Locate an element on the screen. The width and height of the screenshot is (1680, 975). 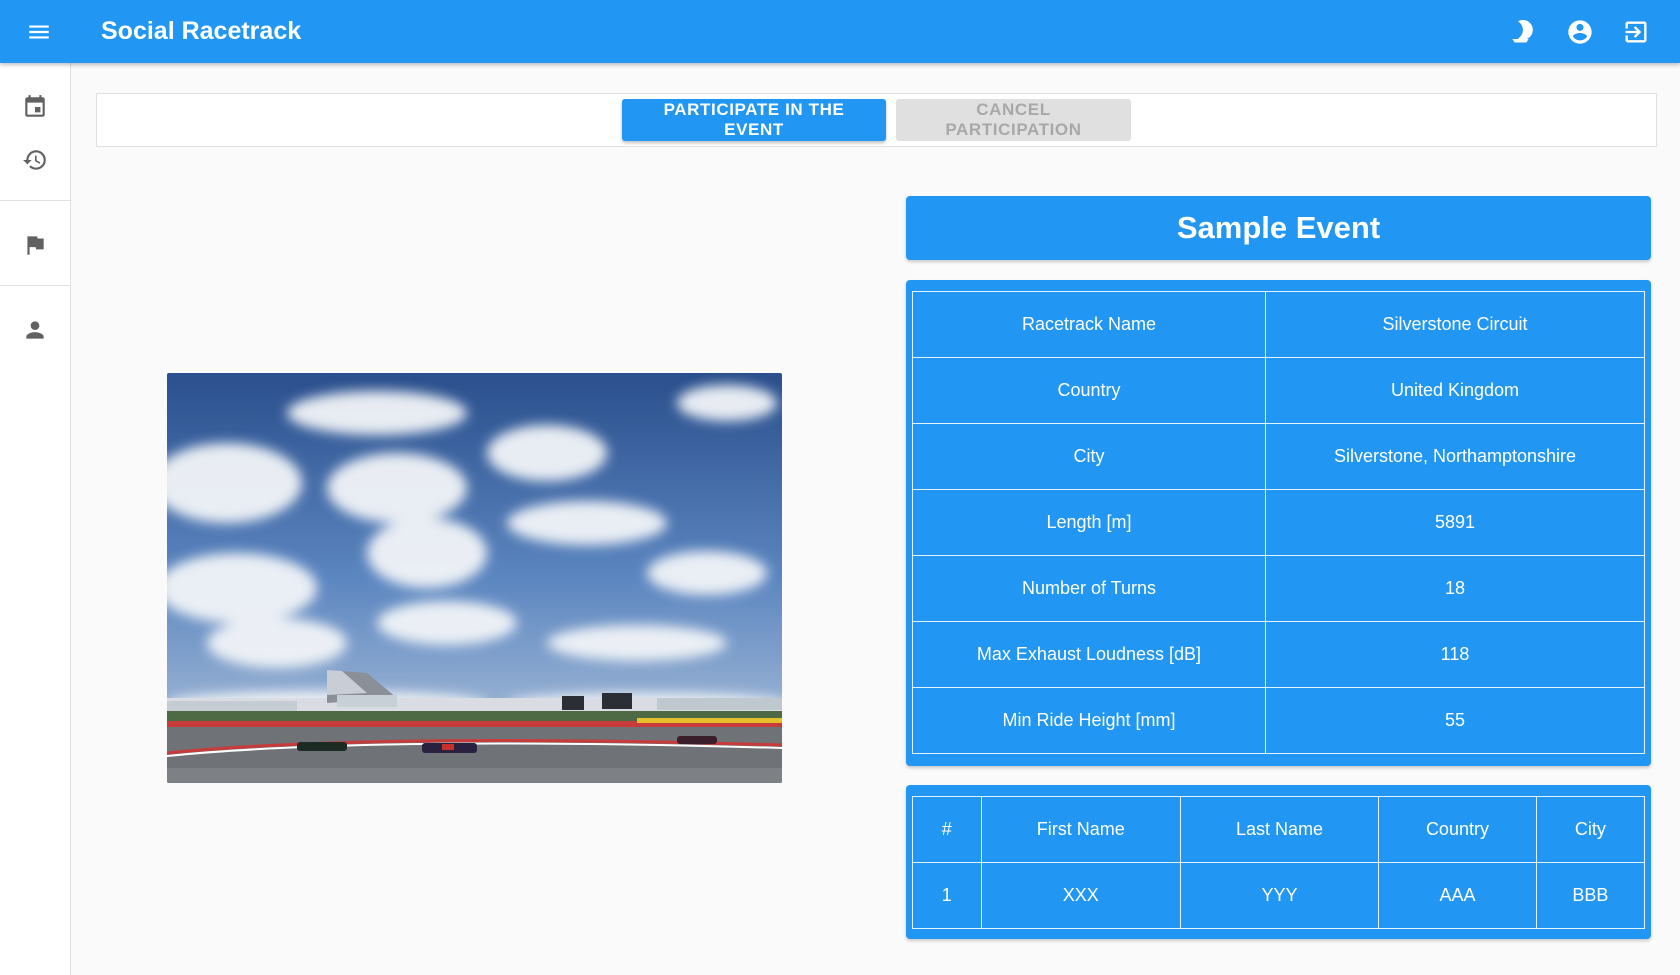
sidebar-item-racetracks is located at coordinates (35, 244).